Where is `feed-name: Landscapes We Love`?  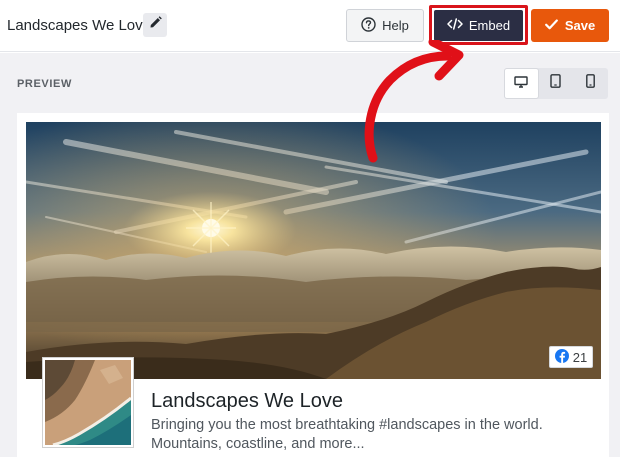 feed-name: Landscapes We Love is located at coordinates (79, 25).